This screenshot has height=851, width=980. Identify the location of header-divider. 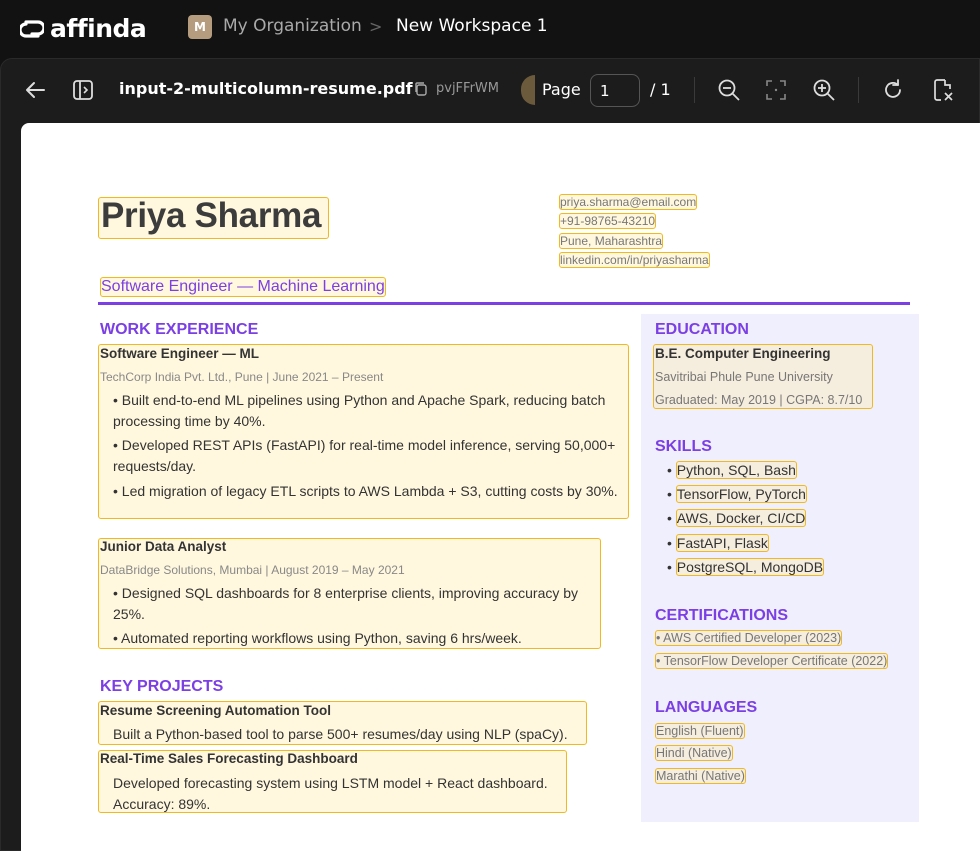
(504, 303).